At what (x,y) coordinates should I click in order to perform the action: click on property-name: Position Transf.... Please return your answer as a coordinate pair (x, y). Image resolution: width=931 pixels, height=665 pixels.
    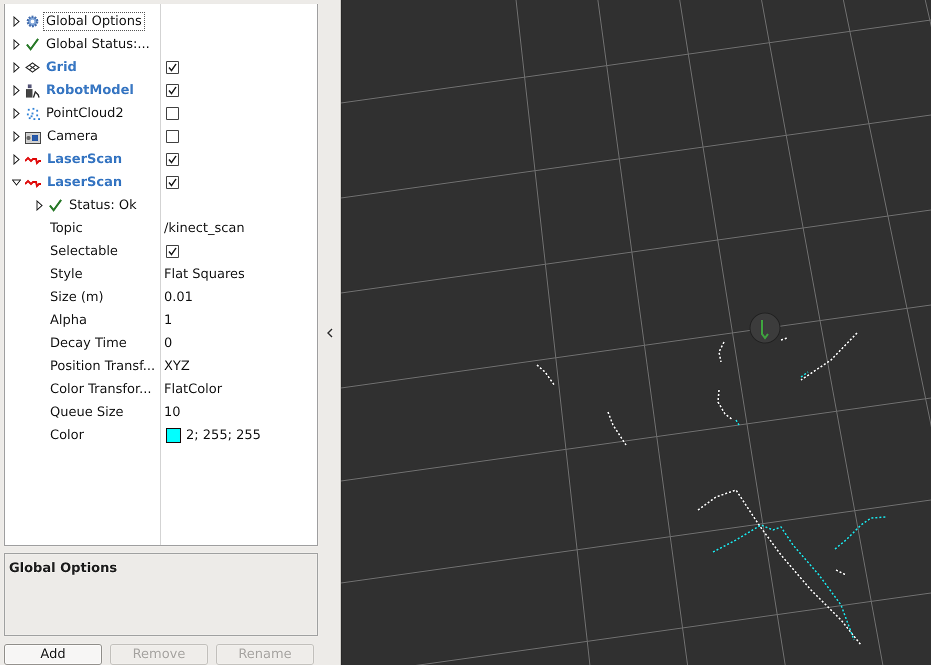
    Looking at the image, I should click on (102, 366).